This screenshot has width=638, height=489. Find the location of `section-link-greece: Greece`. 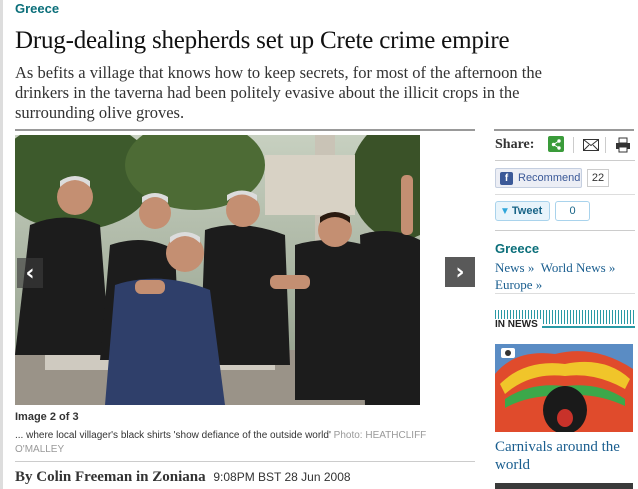

section-link-greece: Greece is located at coordinates (37, 8).